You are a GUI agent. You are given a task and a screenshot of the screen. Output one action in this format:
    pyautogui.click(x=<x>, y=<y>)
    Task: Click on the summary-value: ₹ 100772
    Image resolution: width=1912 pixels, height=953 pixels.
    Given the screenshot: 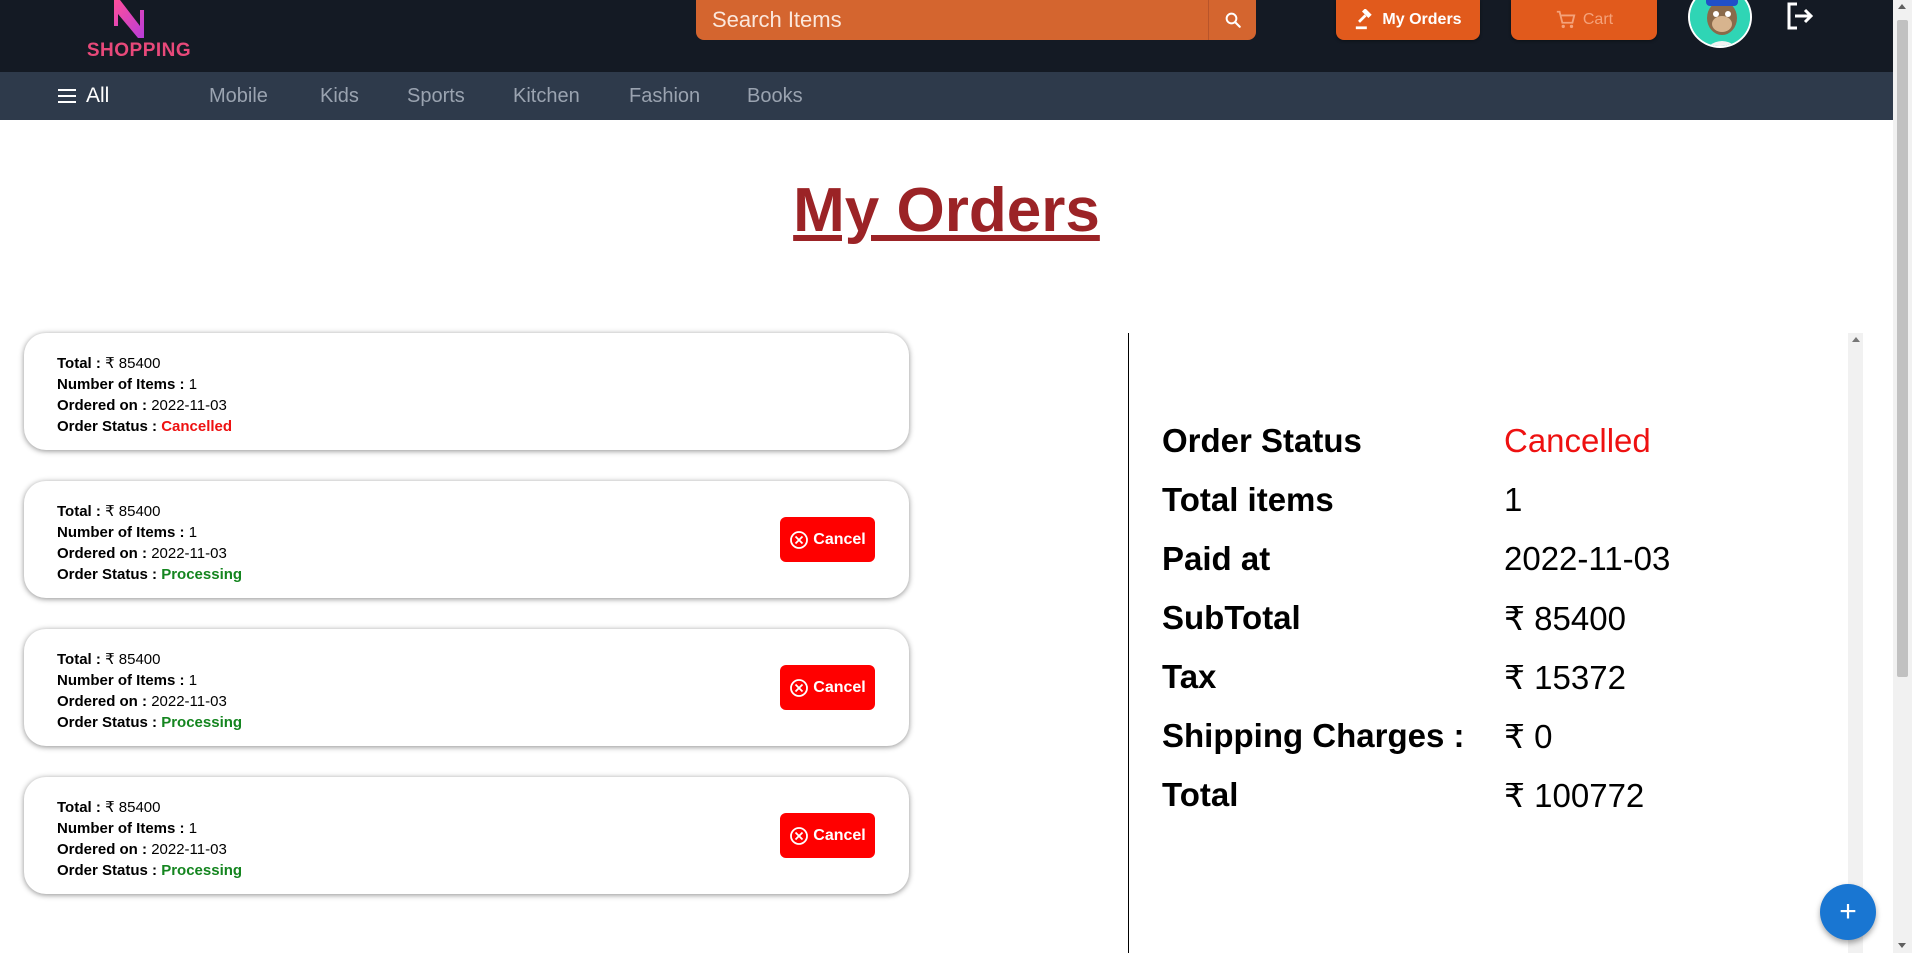 What is the action you would take?
    pyautogui.click(x=1574, y=795)
    